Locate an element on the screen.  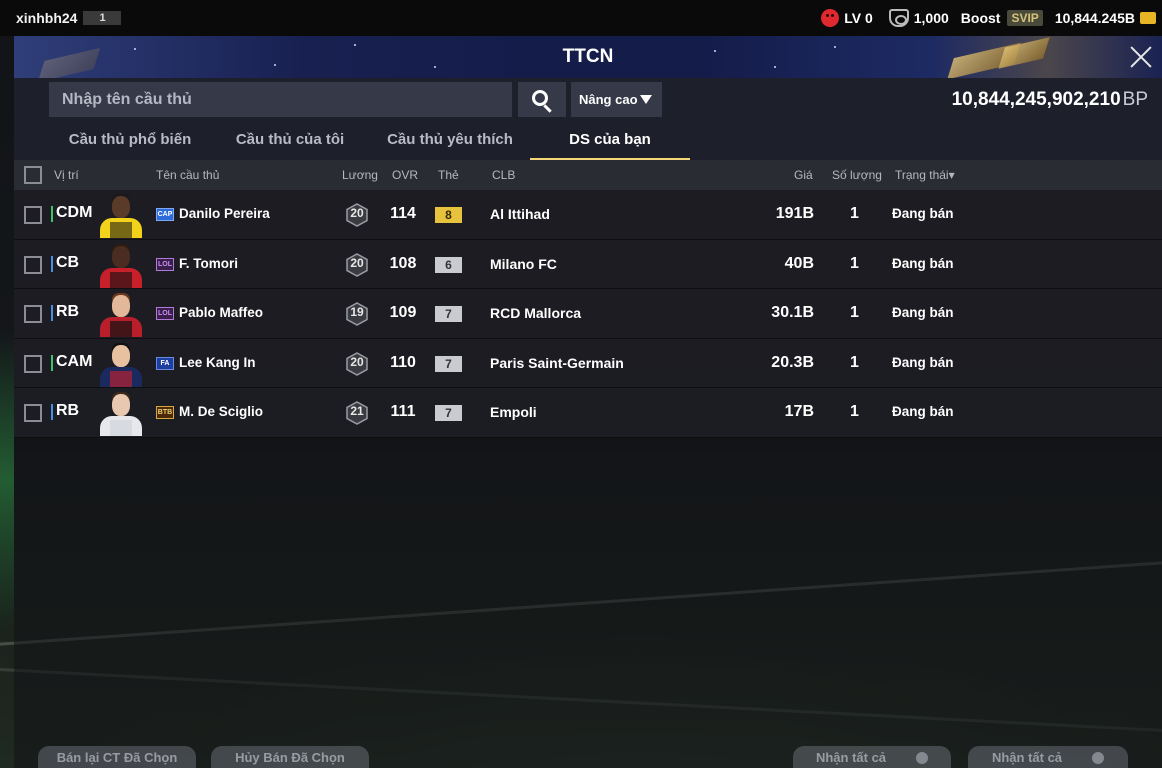
player-position: CAM is located at coordinates (71, 362).